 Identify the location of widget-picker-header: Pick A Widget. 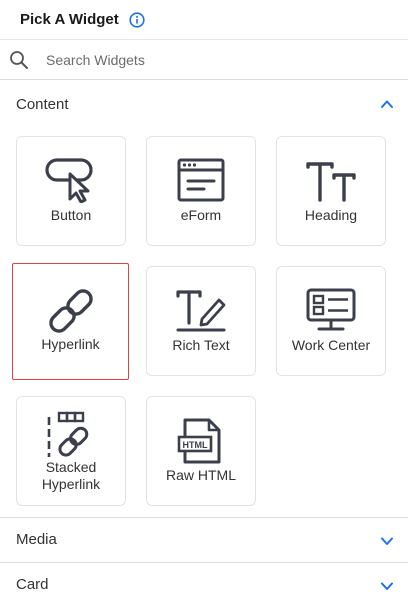
(204, 20).